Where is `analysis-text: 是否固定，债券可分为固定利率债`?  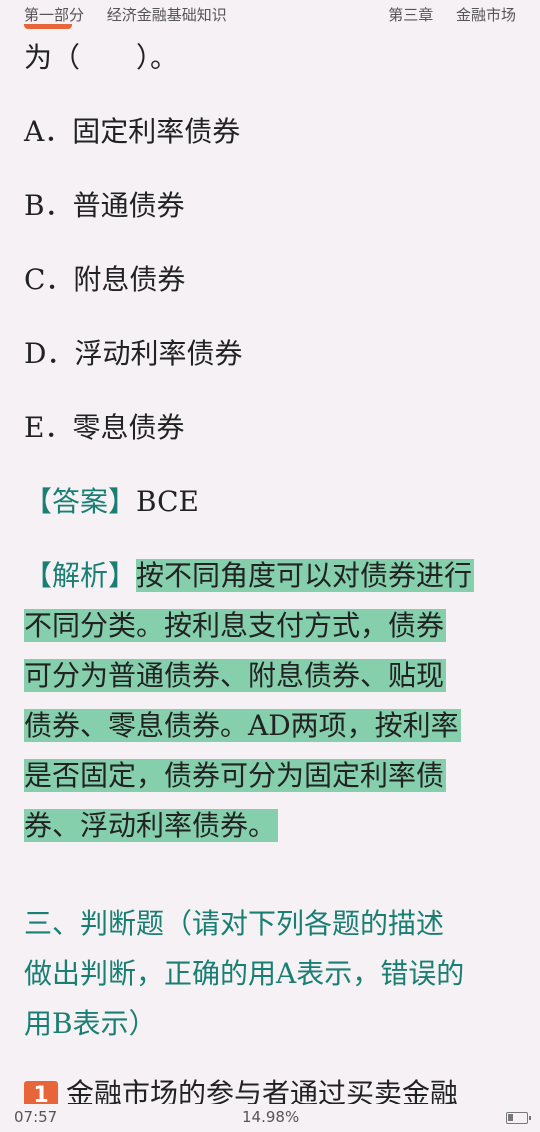 analysis-text: 是否固定，债券可分为固定利率债 is located at coordinates (235, 775).